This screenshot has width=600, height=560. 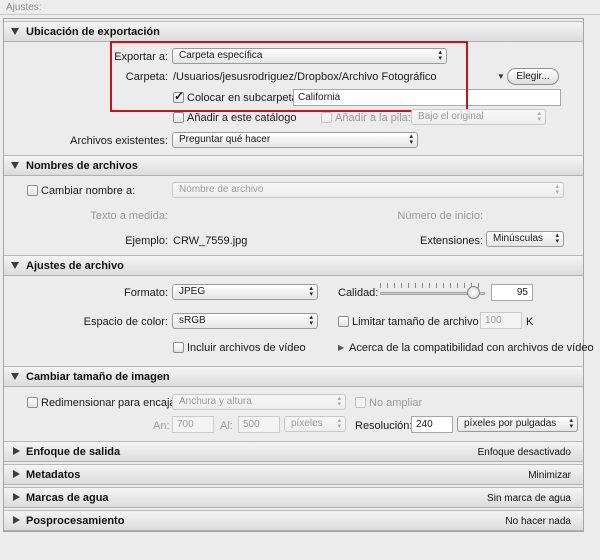 I want to click on add-to-catalog-checkbox, so click(x=178, y=117).